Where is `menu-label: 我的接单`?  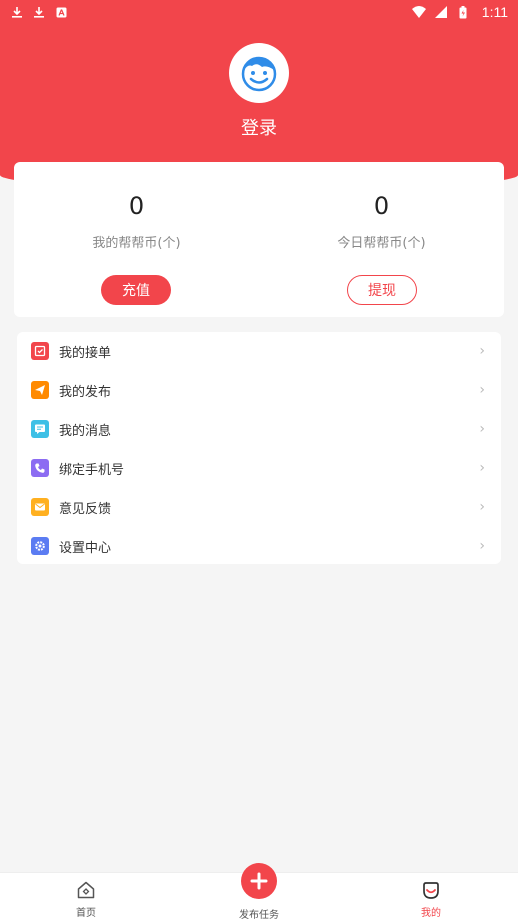
menu-label: 我的接单 is located at coordinates (85, 353).